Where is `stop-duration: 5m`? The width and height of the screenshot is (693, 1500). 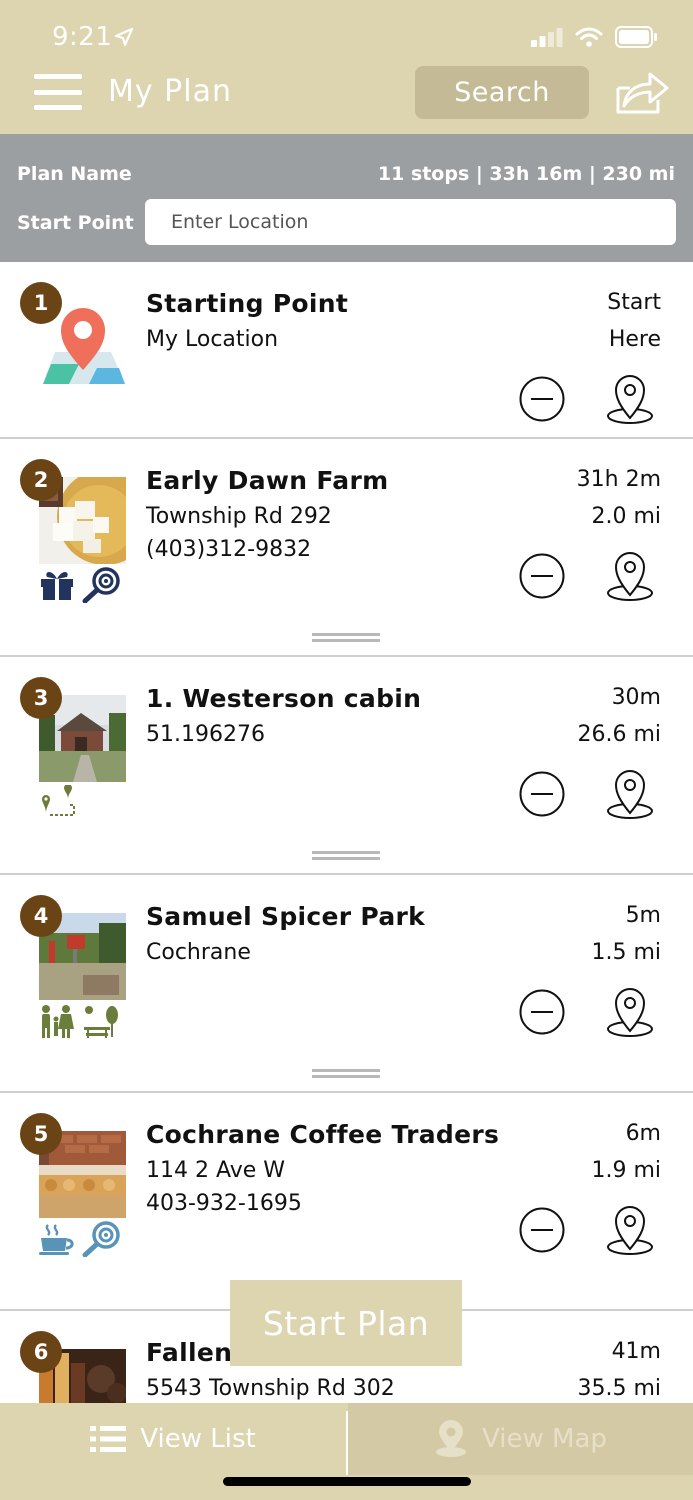
stop-duration: 5m is located at coordinates (643, 915).